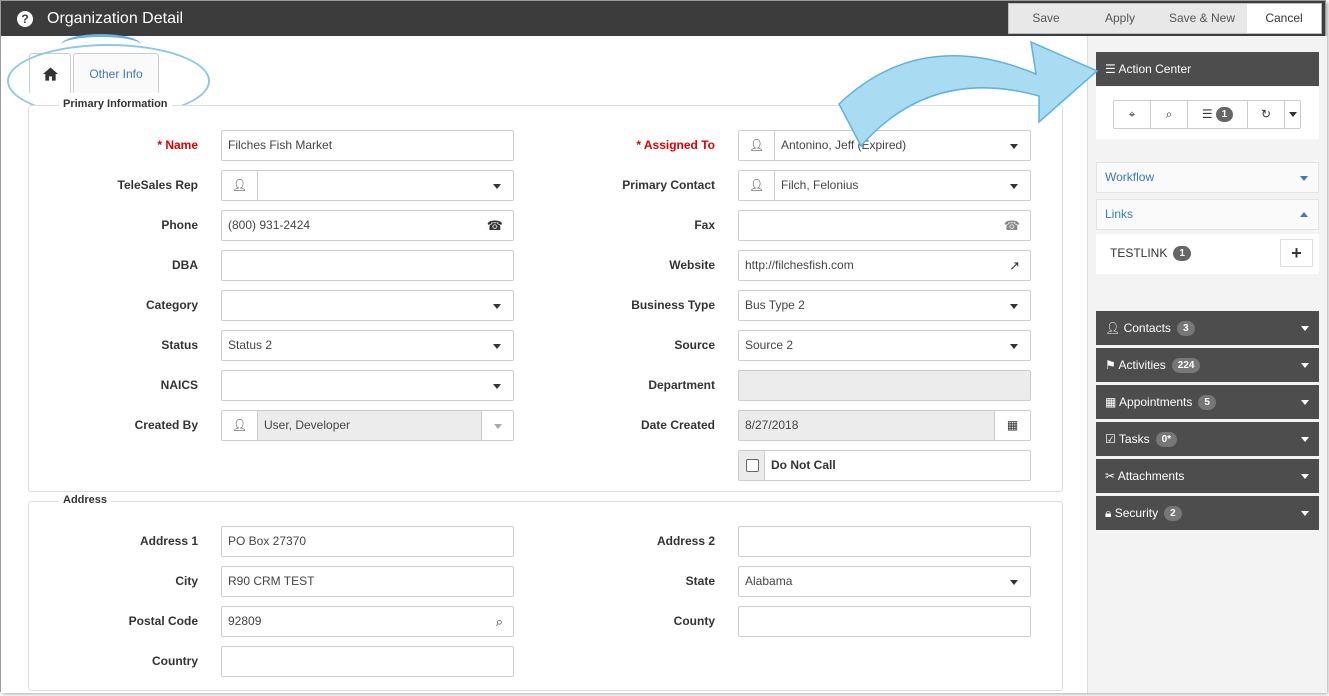  What do you see at coordinates (1151, 476) in the screenshot?
I see `attachments-label: Attachments` at bounding box center [1151, 476].